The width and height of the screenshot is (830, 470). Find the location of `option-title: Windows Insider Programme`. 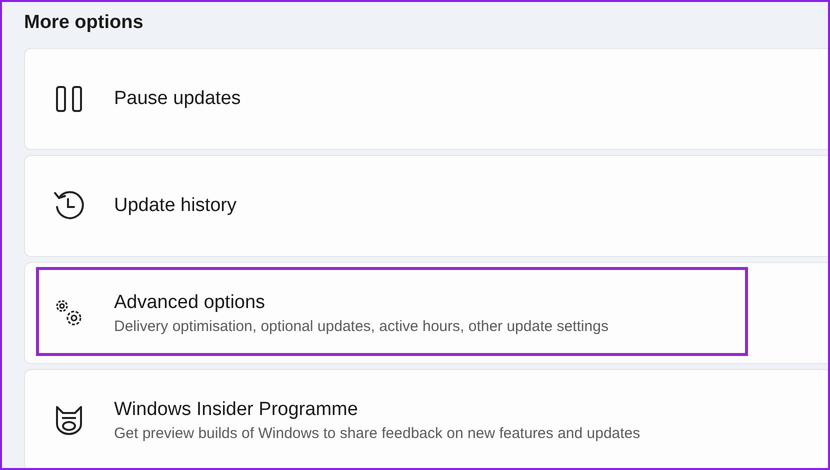

option-title: Windows Insider Programme is located at coordinates (236, 409).